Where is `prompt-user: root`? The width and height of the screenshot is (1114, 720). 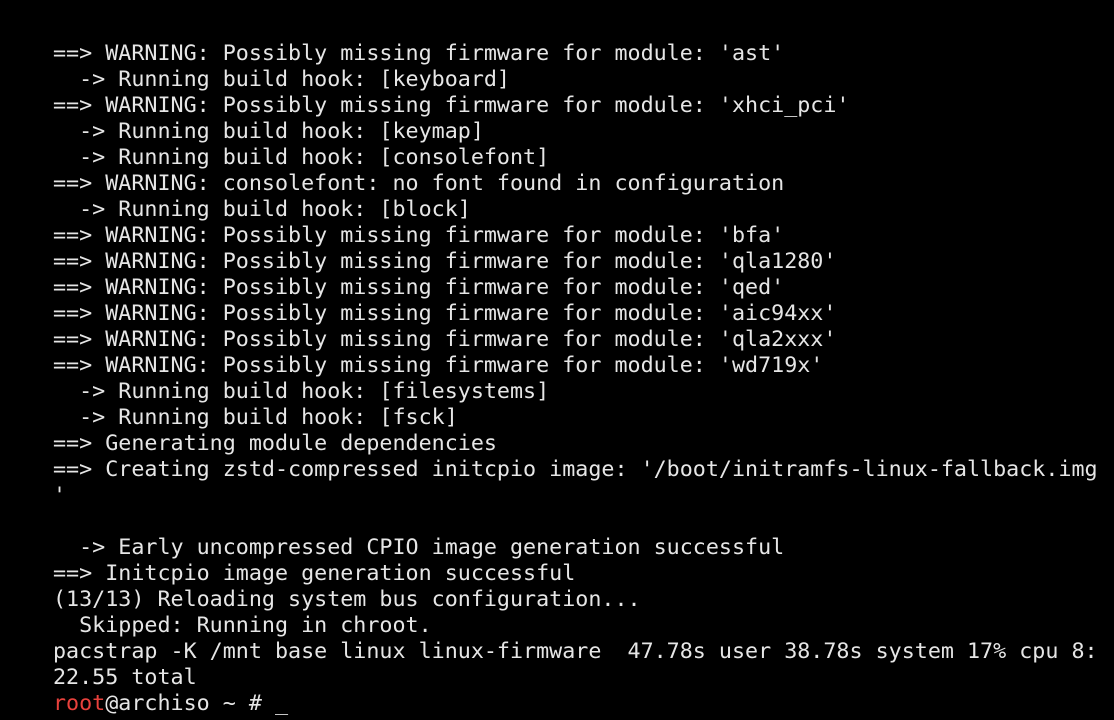 prompt-user: root is located at coordinates (79, 703).